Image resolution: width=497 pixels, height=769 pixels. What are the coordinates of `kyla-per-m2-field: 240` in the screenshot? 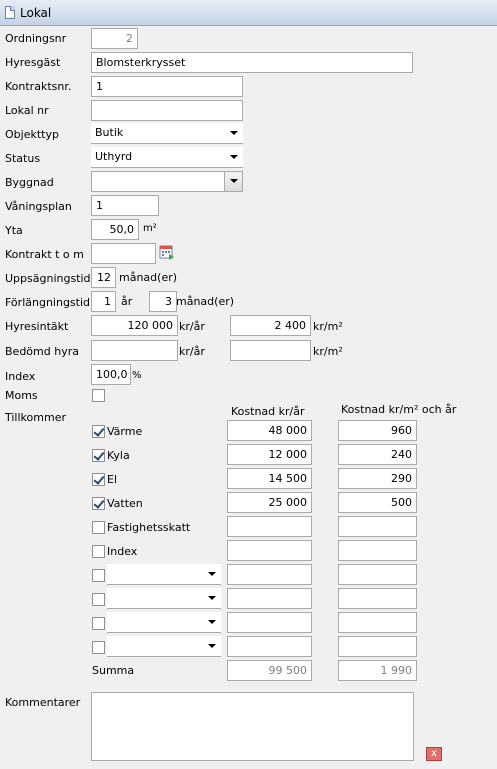 It's located at (377, 454).